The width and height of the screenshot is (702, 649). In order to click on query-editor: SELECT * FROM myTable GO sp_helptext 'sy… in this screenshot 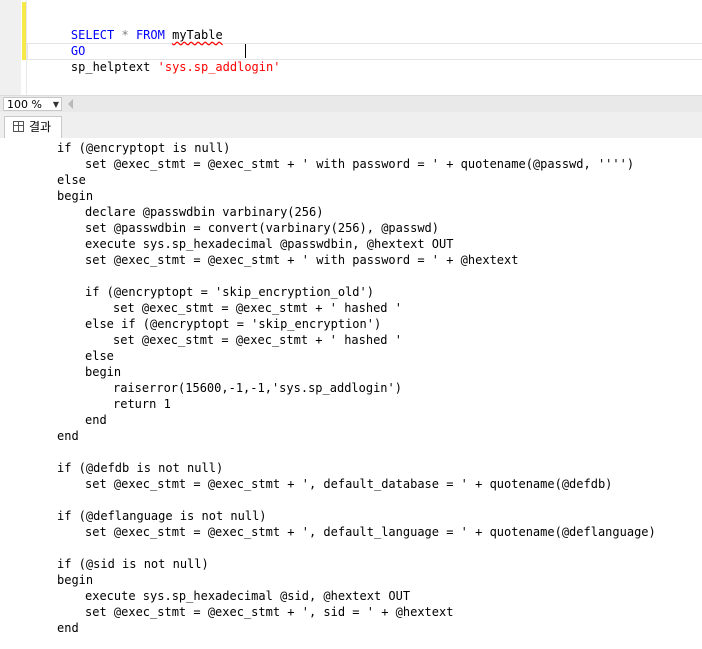, I will do `click(351, 47)`.